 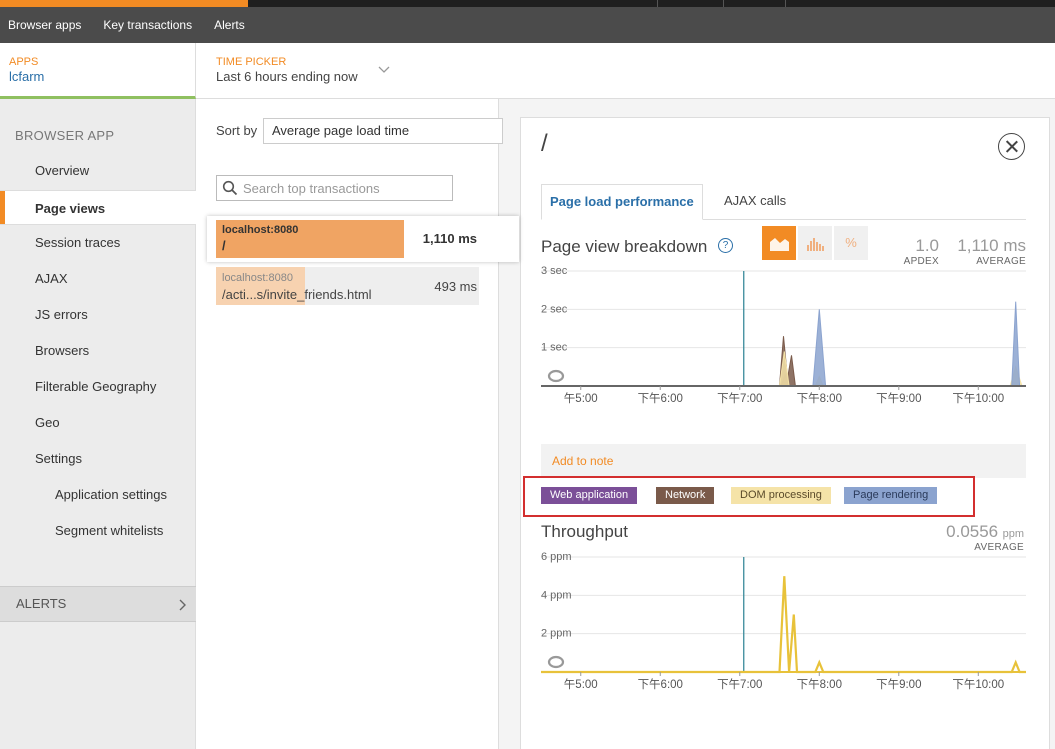 What do you see at coordinates (783, 625) in the screenshot?
I see `series-line` at bounding box center [783, 625].